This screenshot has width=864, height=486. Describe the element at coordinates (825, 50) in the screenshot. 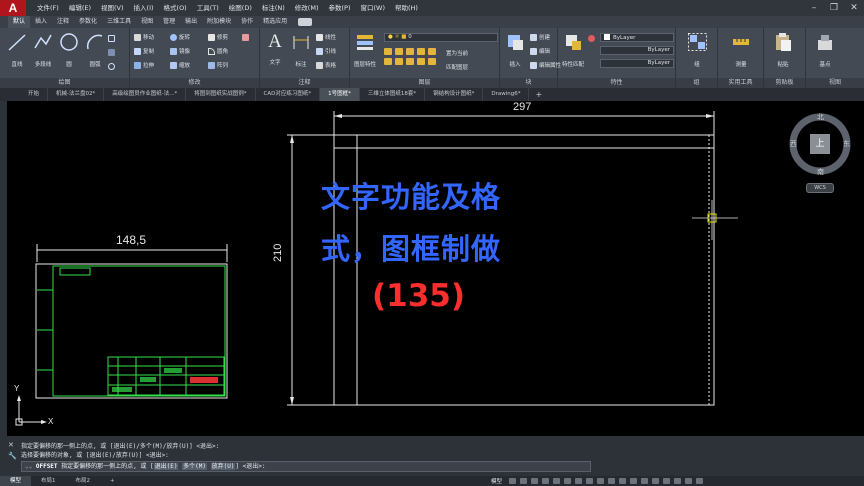

I see `base-view-button: 基点` at that location.